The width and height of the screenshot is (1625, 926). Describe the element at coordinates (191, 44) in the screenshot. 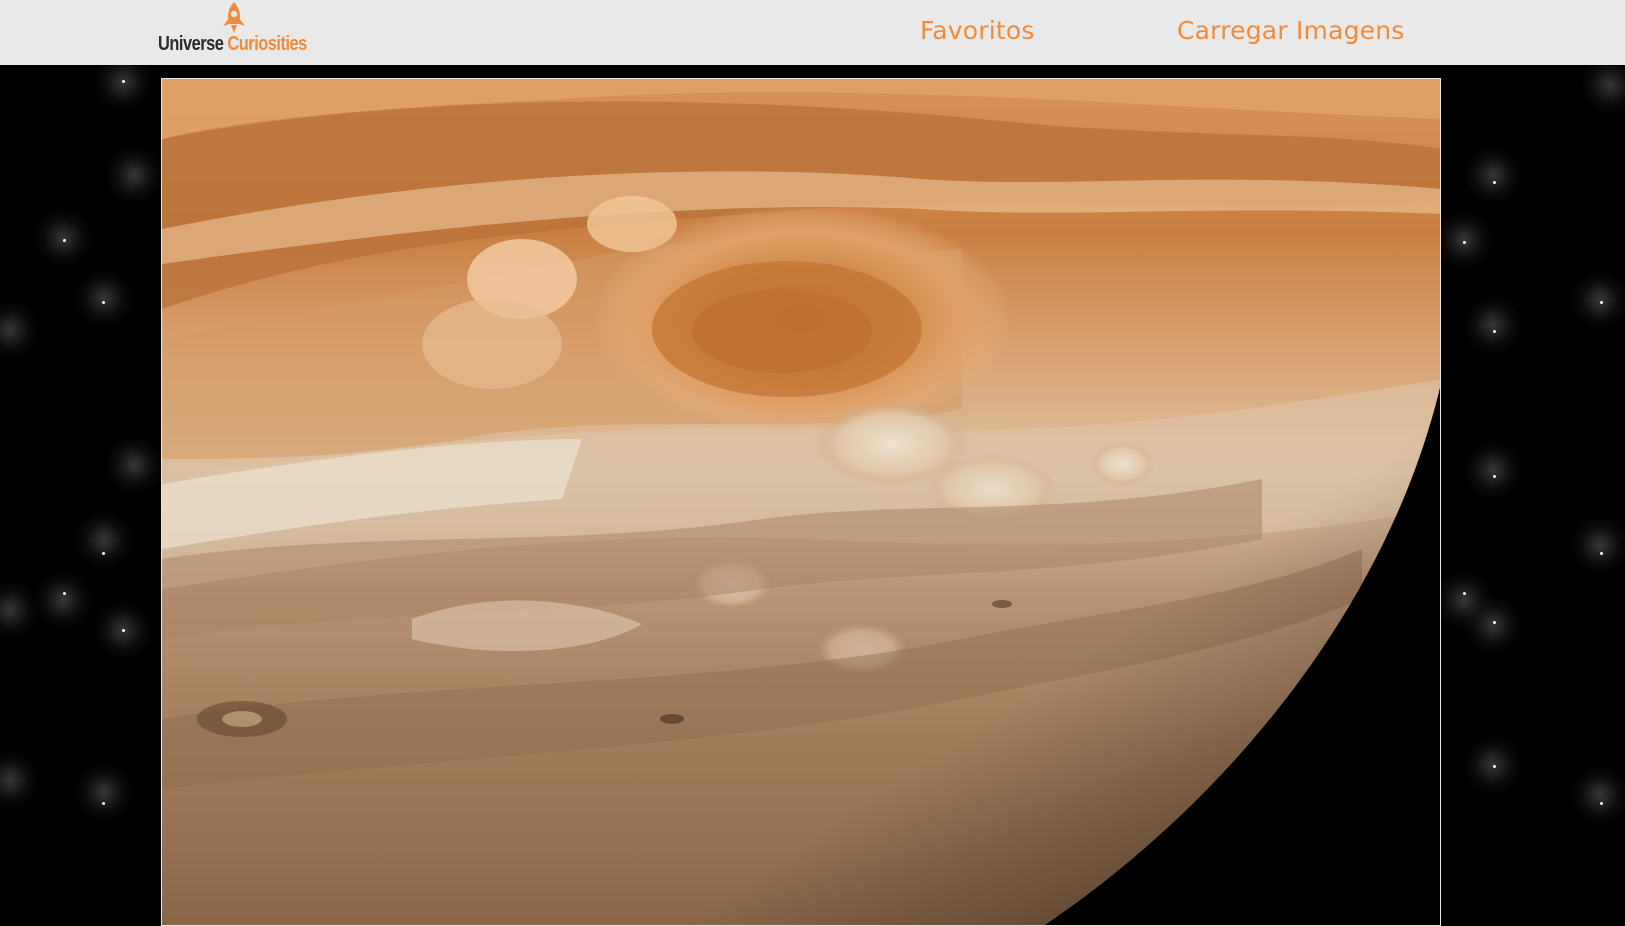

I see `logo-word-universe: Universe` at that location.